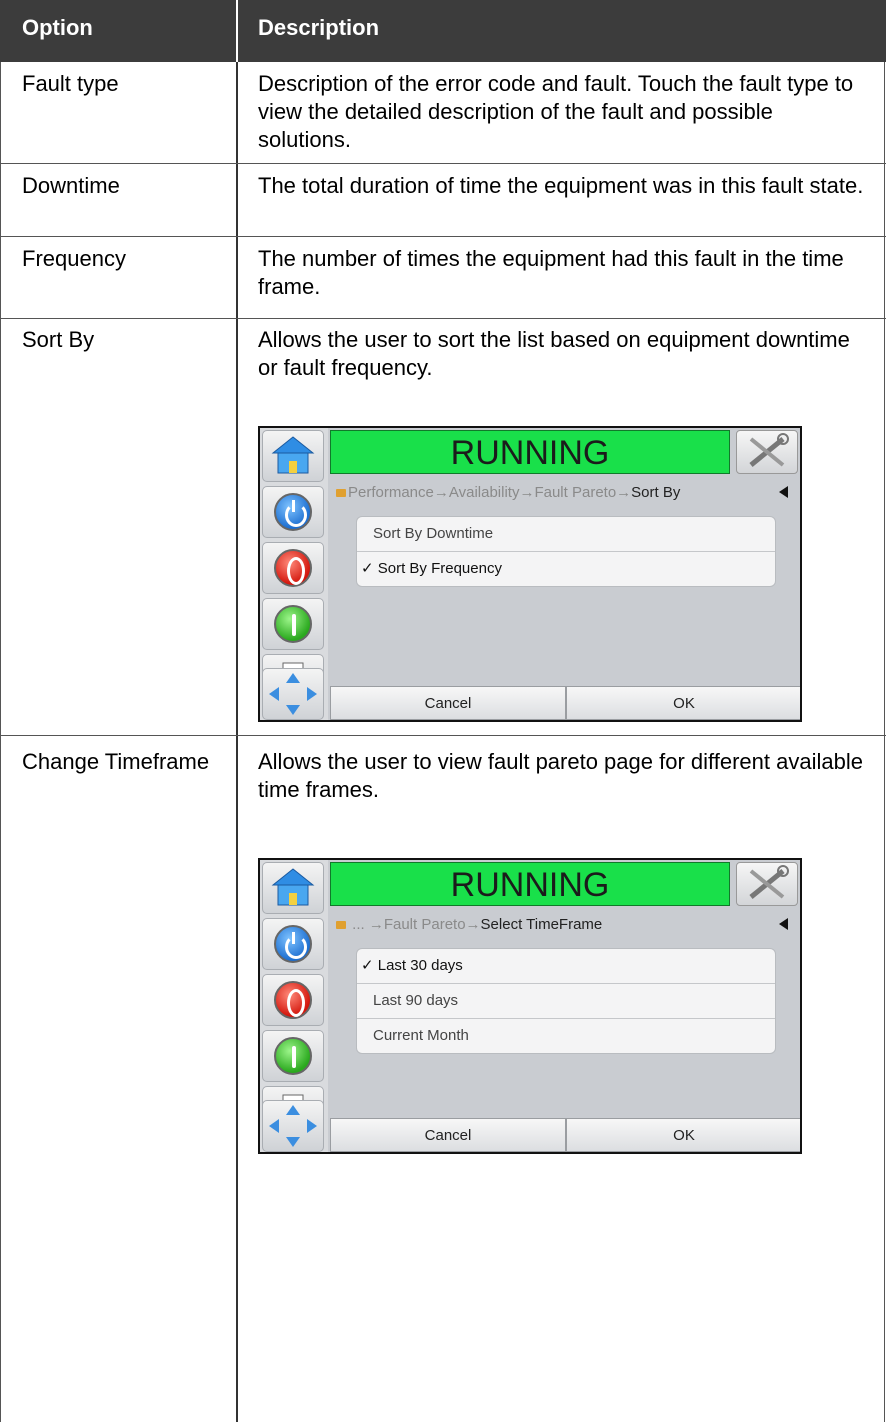  Describe the element at coordinates (319, 27) in the screenshot. I see `header-description: Description` at that location.